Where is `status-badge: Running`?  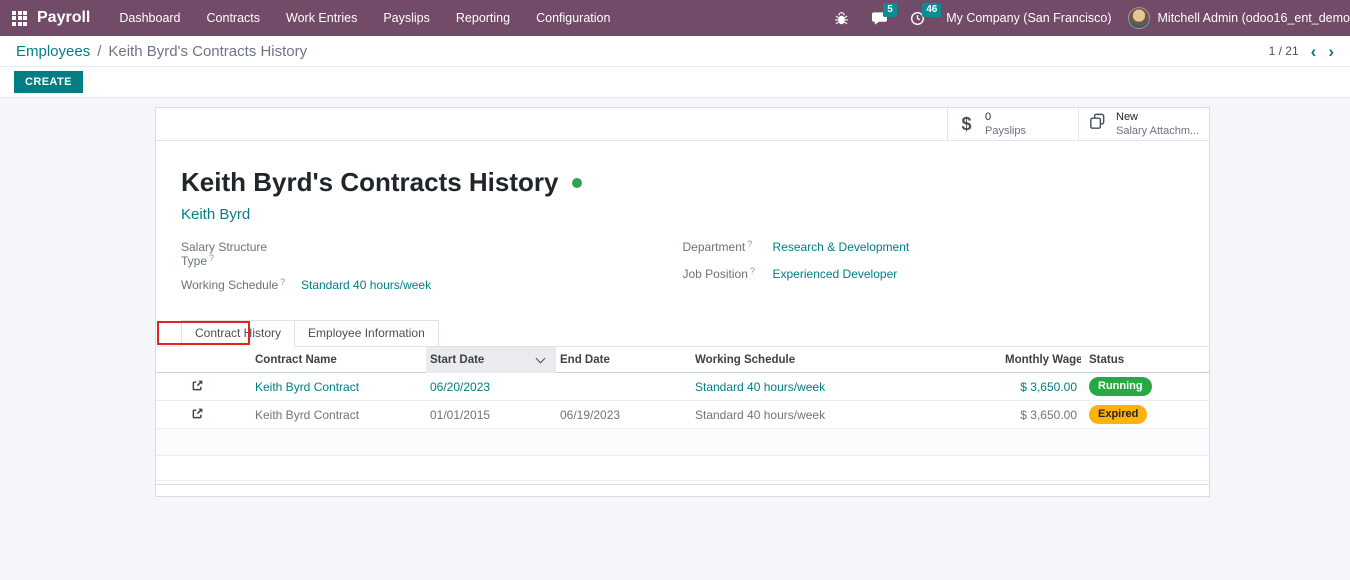 status-badge: Running is located at coordinates (1120, 386).